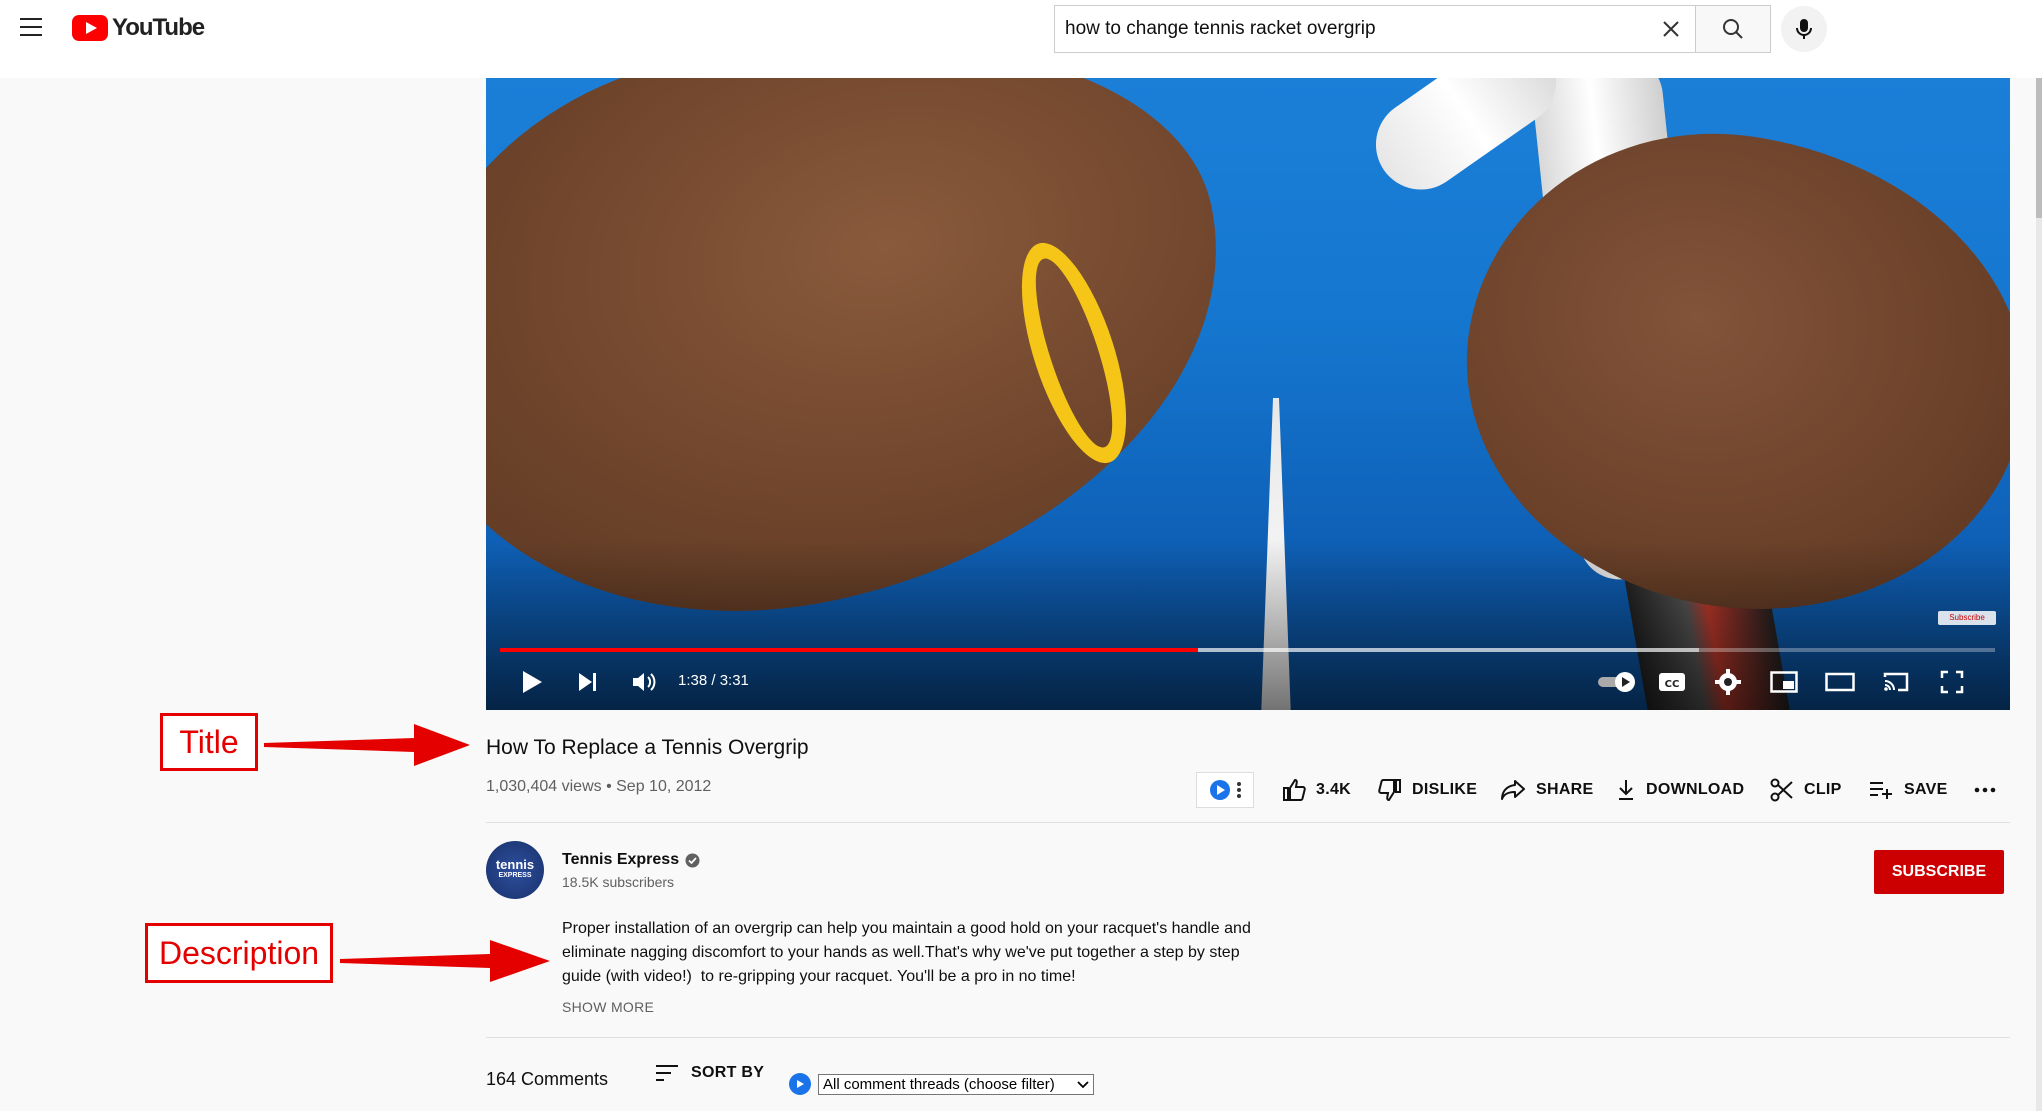  Describe the element at coordinates (1333, 789) in the screenshot. I see `like-count: 3.4K` at that location.